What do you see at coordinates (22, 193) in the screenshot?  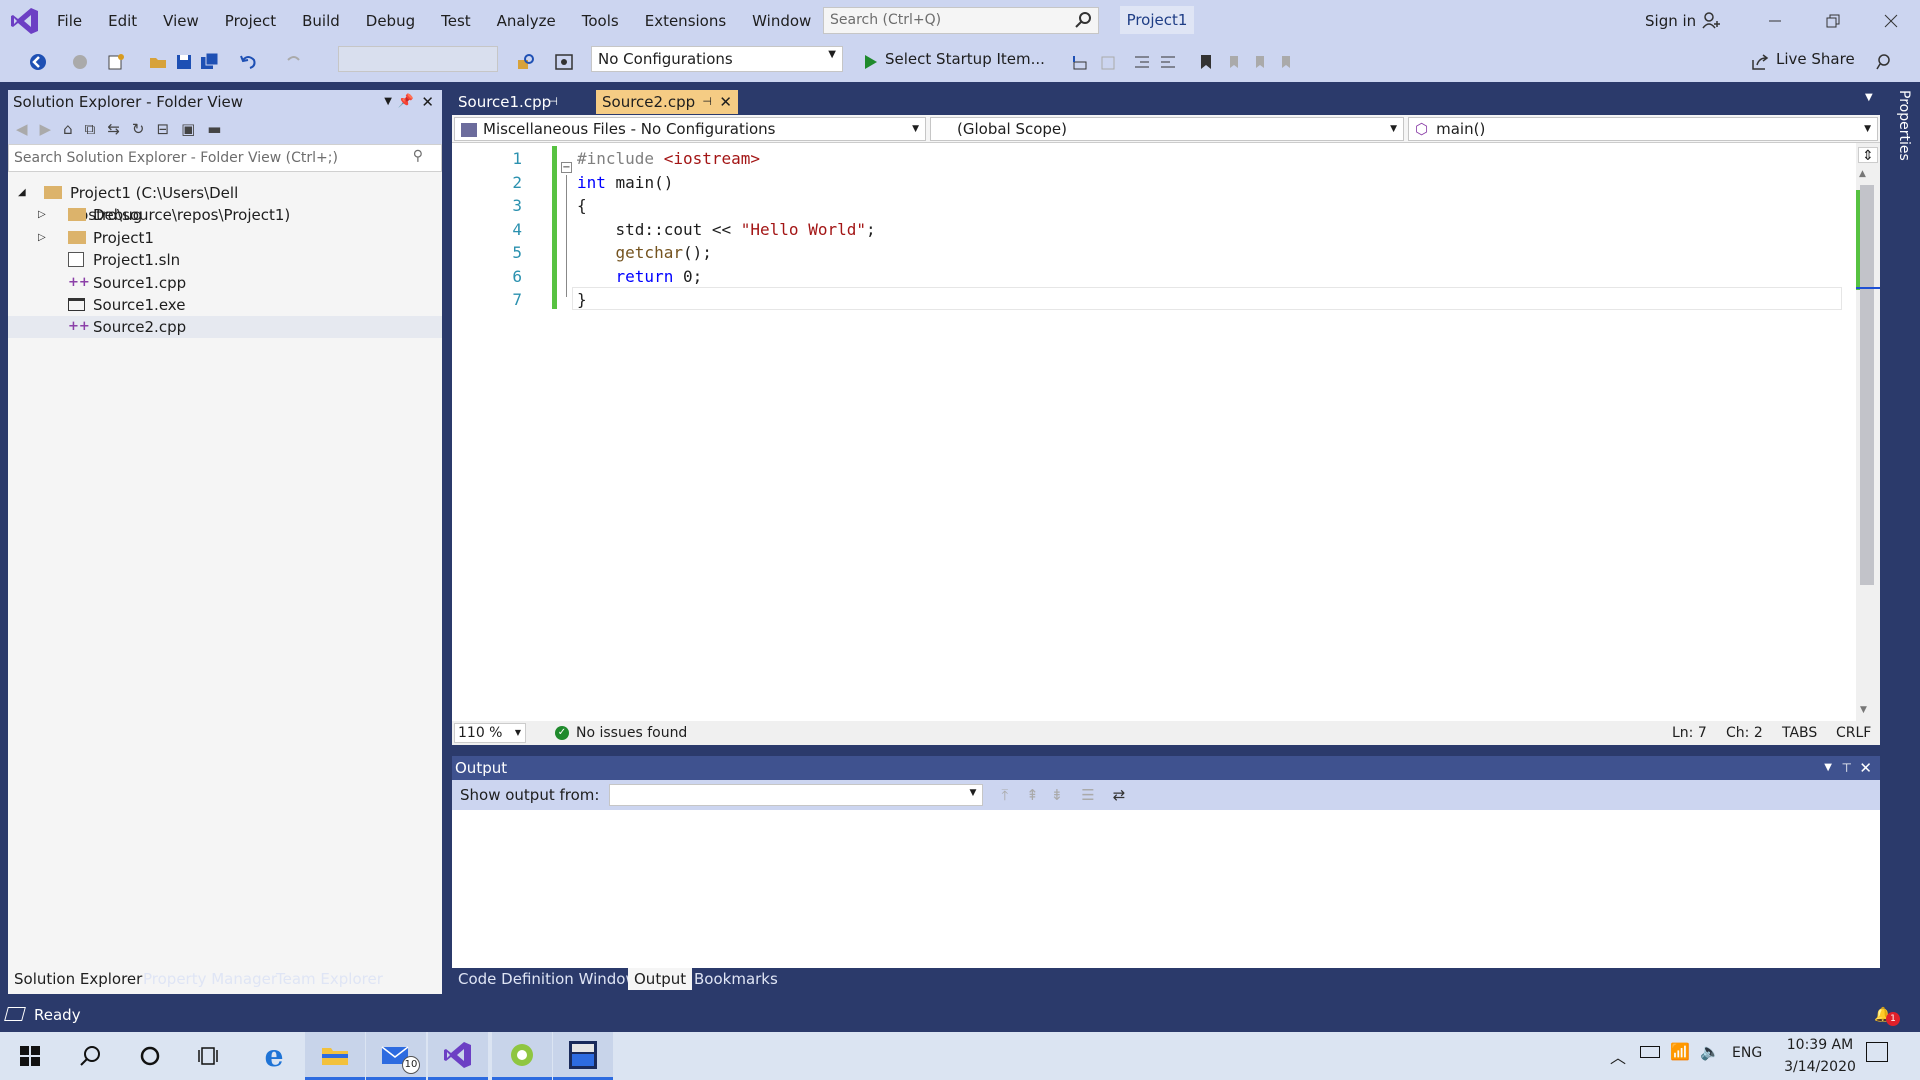 I see `expanded-arrow-icon: ◢` at bounding box center [22, 193].